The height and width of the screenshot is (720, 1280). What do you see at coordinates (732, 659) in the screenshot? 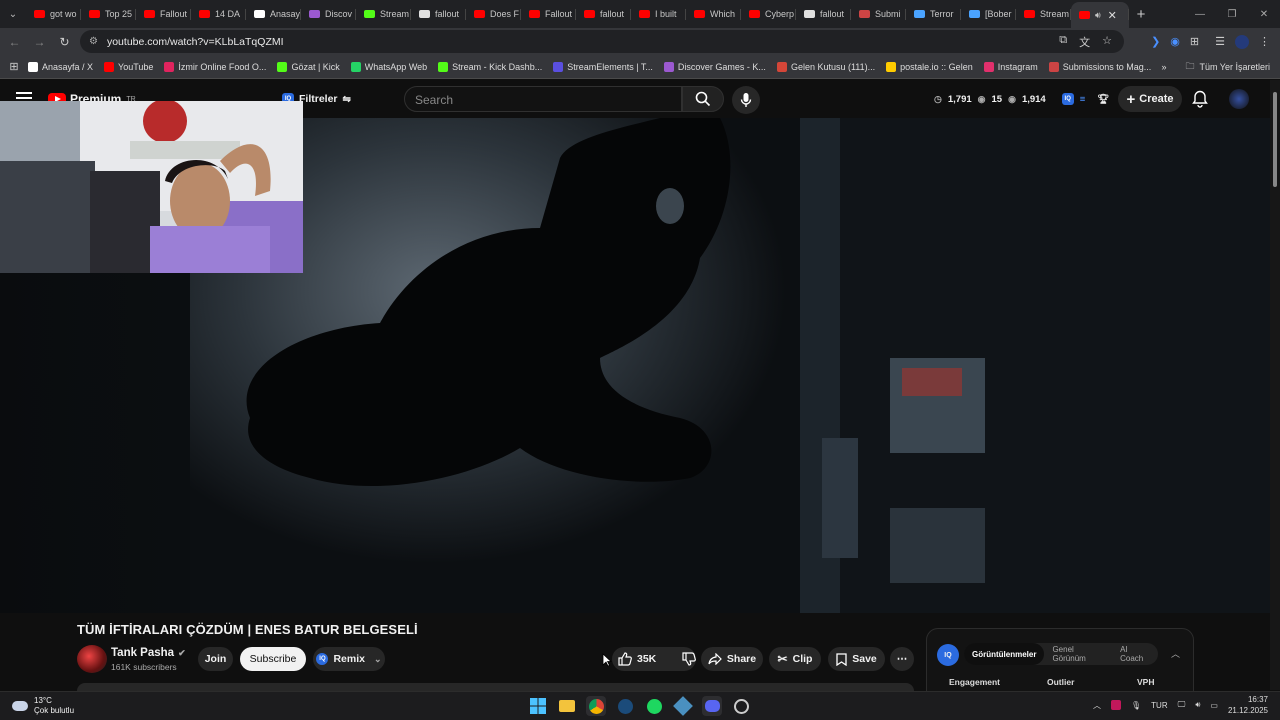
I see `share-button: Share` at bounding box center [732, 659].